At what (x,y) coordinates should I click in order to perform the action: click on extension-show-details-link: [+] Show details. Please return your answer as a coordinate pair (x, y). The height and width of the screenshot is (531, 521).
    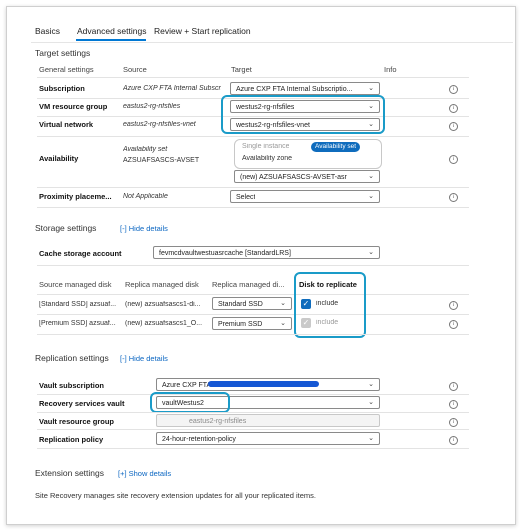
    Looking at the image, I should click on (144, 473).